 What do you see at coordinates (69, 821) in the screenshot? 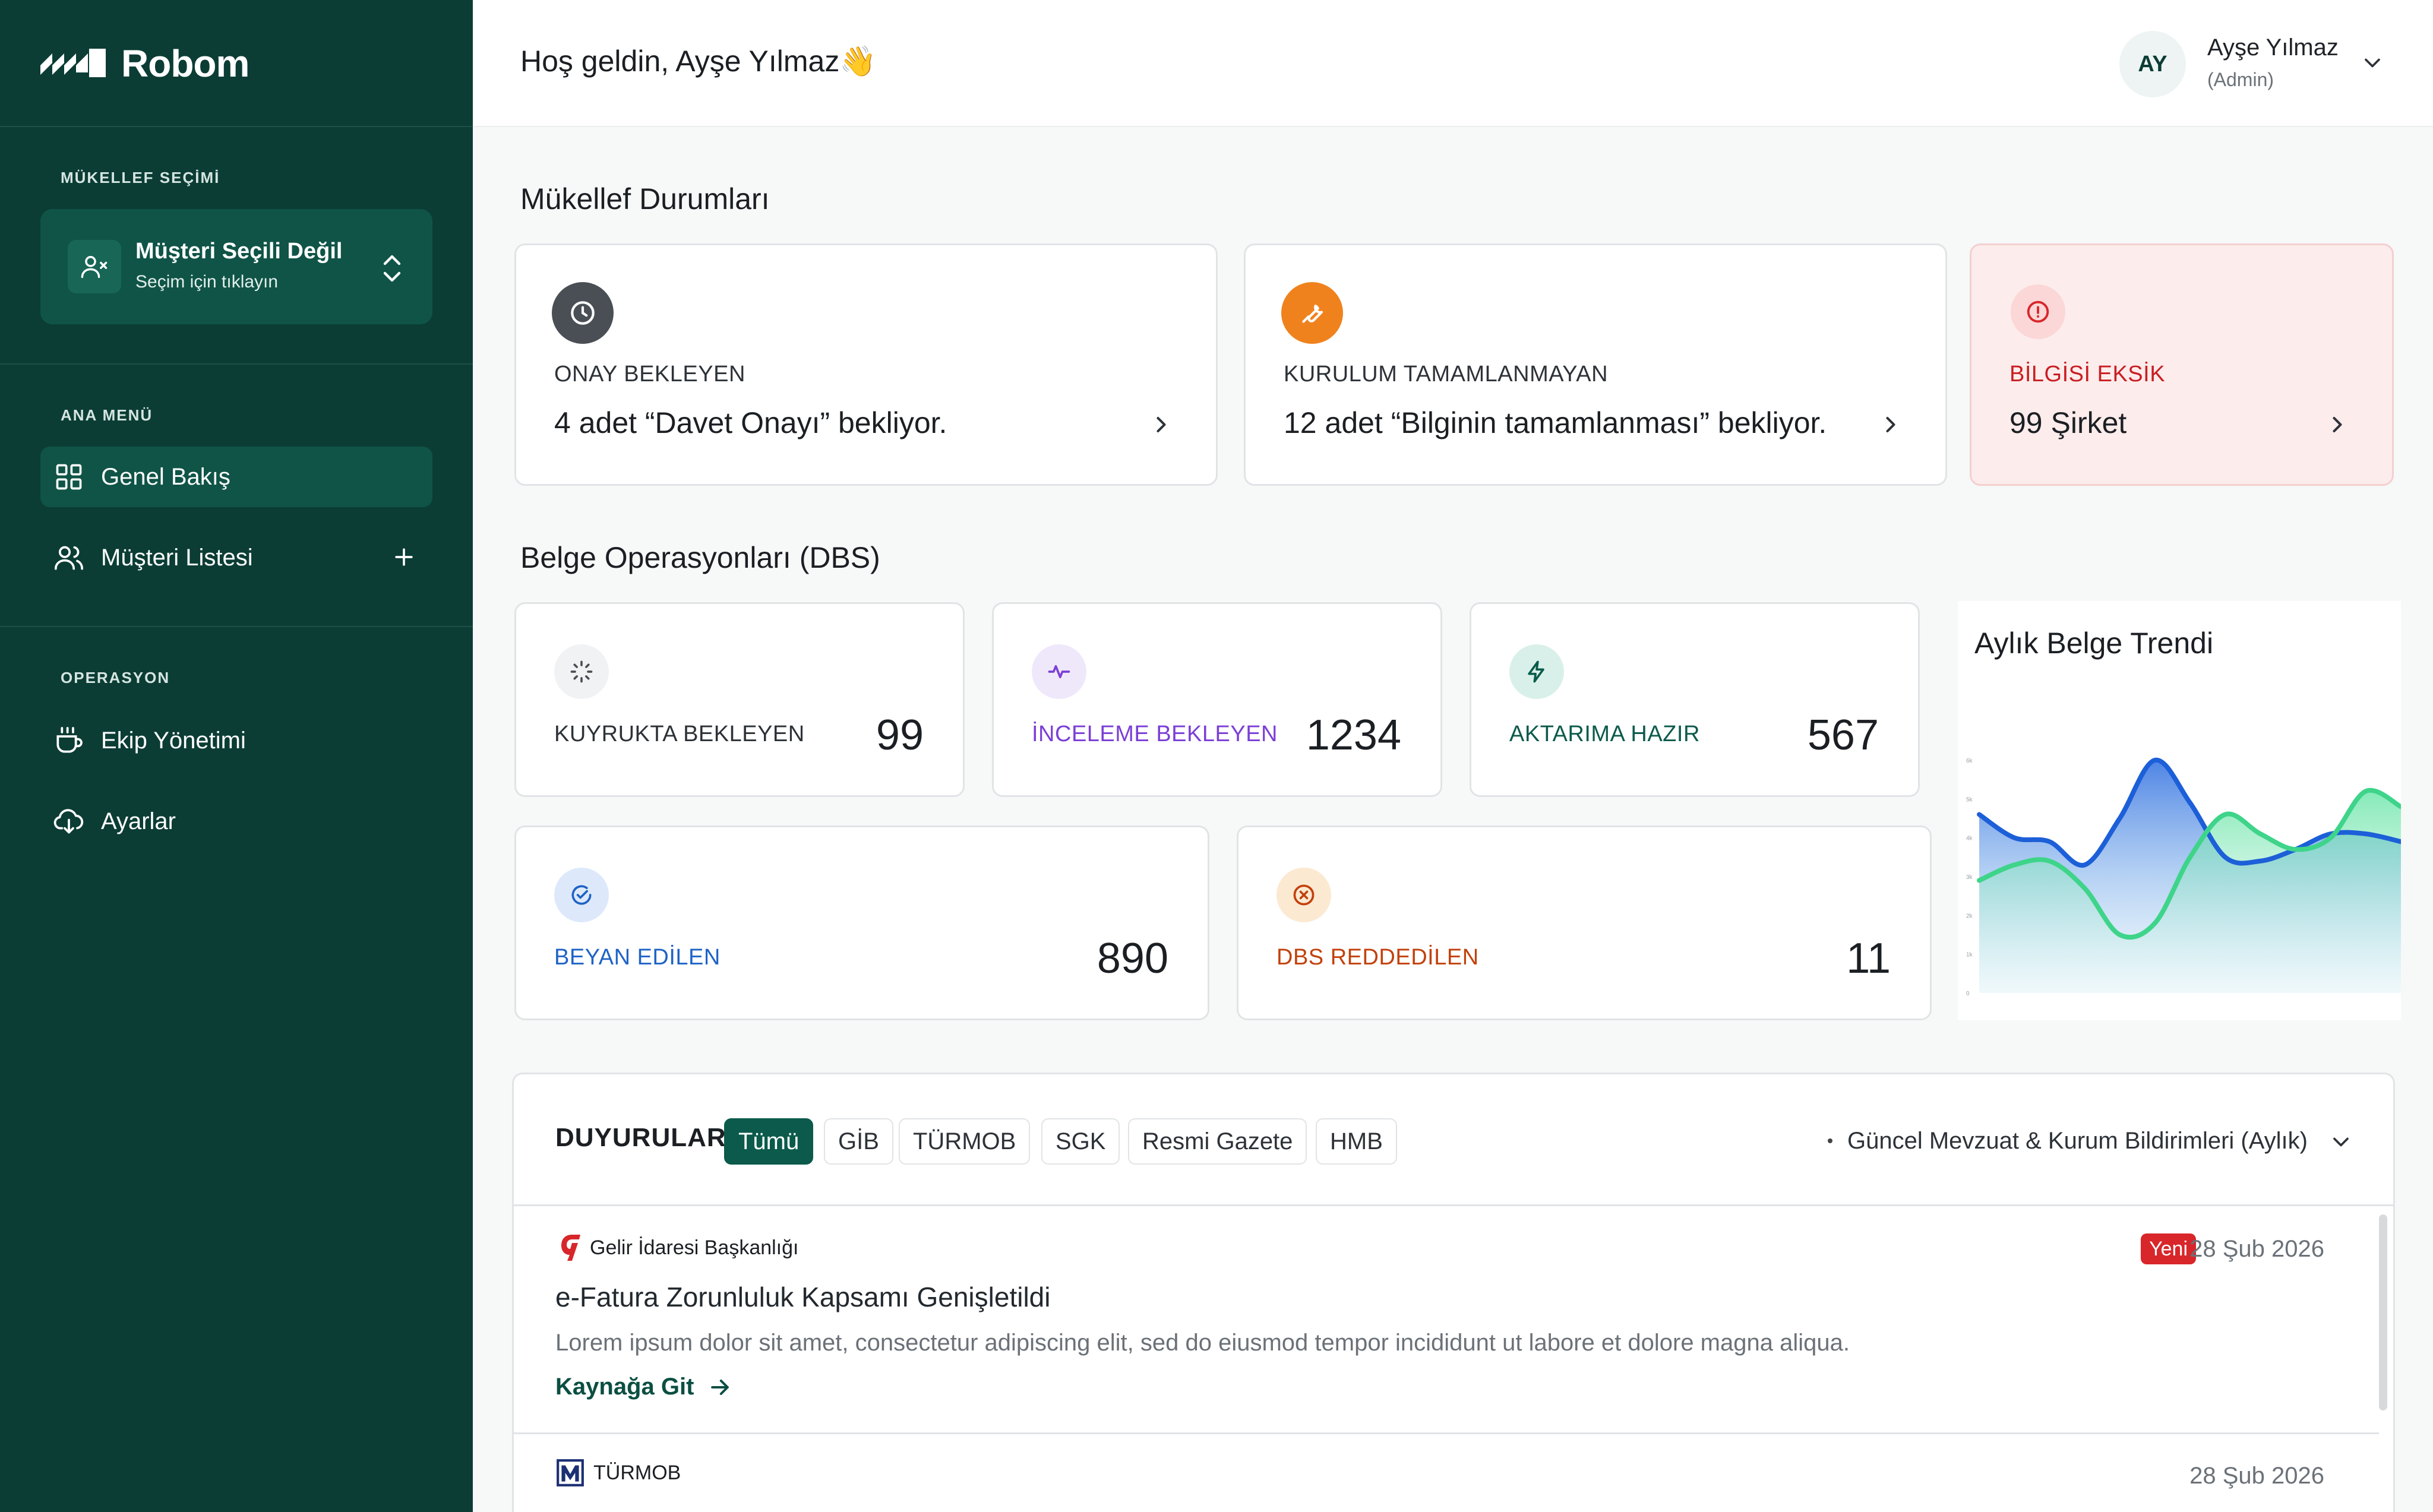
I see `cloud-download-icon` at bounding box center [69, 821].